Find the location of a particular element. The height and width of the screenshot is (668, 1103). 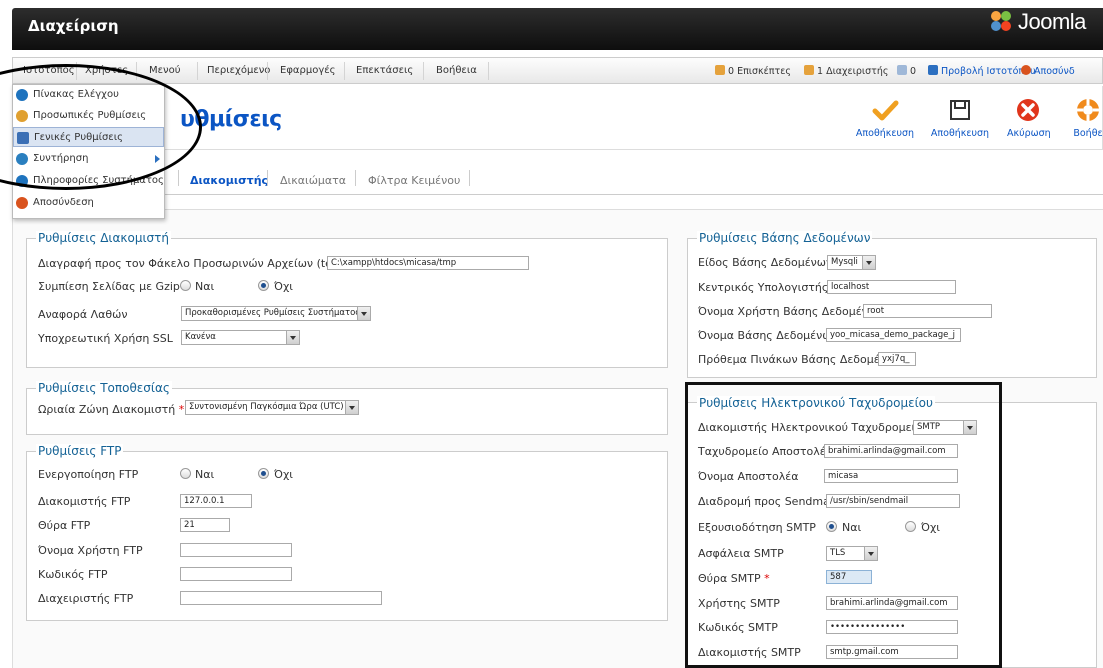

ftp-yes-label: Ναι is located at coordinates (205, 474).